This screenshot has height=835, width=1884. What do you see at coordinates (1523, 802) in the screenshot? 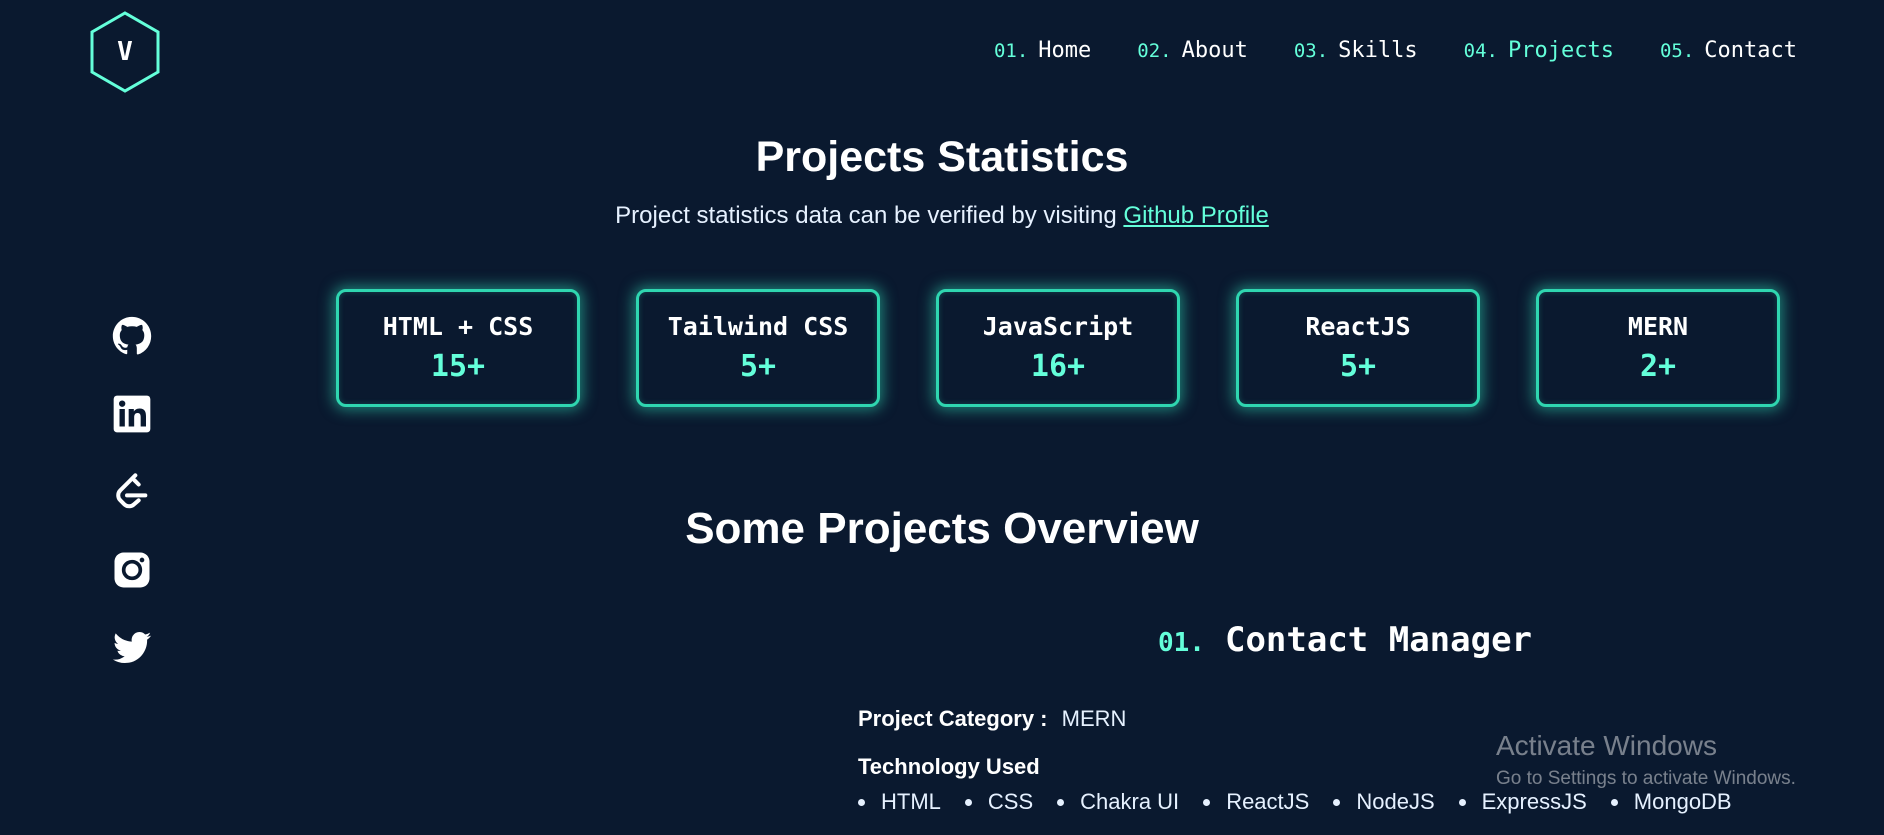
I see `technology-item: ExpressJS` at bounding box center [1523, 802].